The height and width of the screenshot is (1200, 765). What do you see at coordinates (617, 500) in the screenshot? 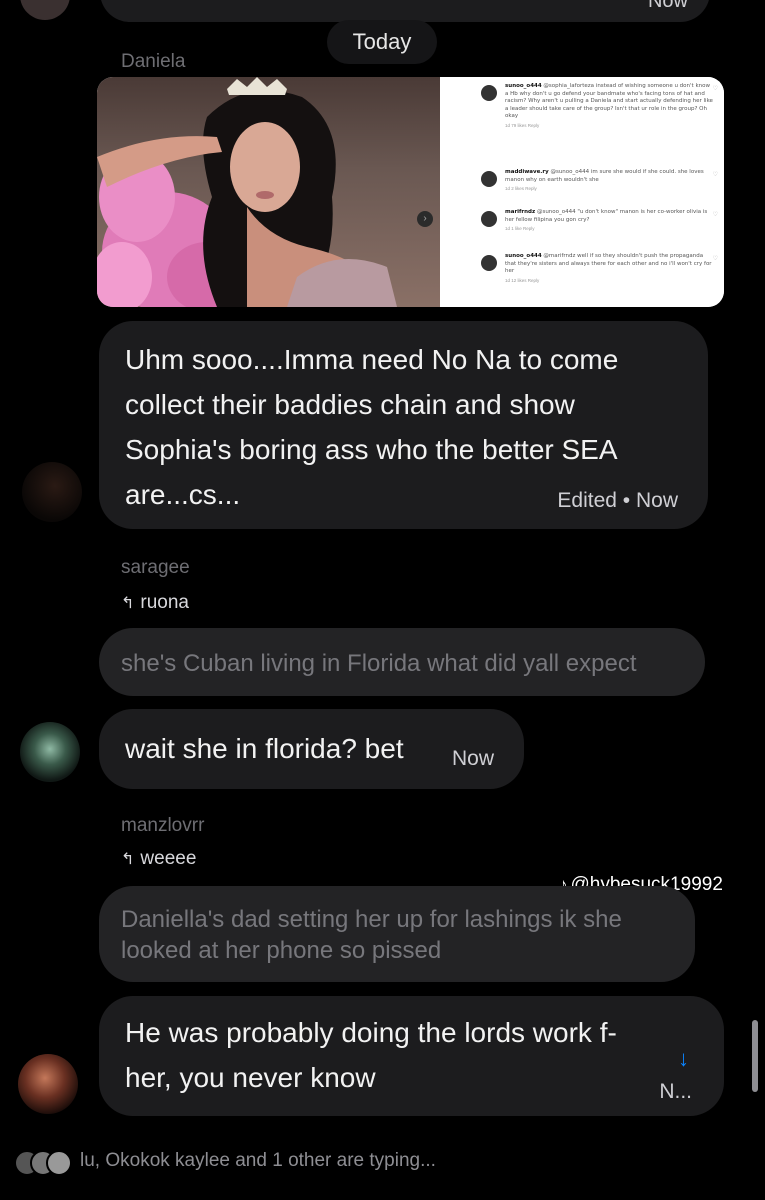
I see `message-meta: Edited • Now` at bounding box center [617, 500].